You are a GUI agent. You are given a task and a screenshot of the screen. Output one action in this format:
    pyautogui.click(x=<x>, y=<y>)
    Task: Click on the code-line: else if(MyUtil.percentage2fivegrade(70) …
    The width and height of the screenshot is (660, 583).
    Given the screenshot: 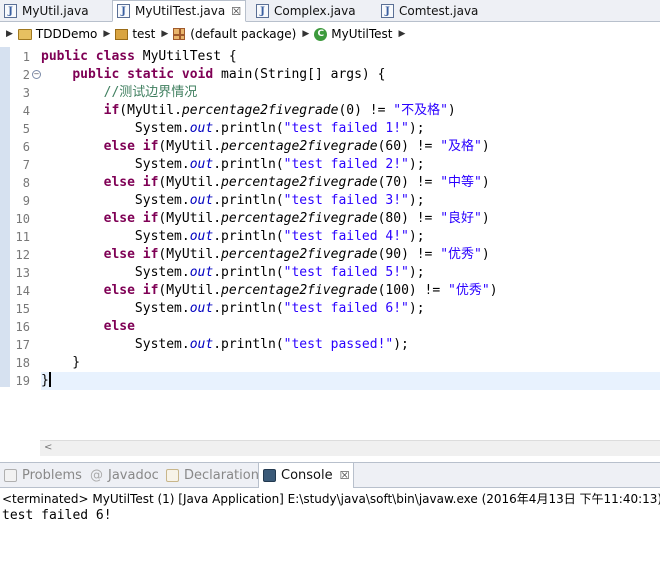 What is the action you would take?
    pyautogui.click(x=350, y=183)
    